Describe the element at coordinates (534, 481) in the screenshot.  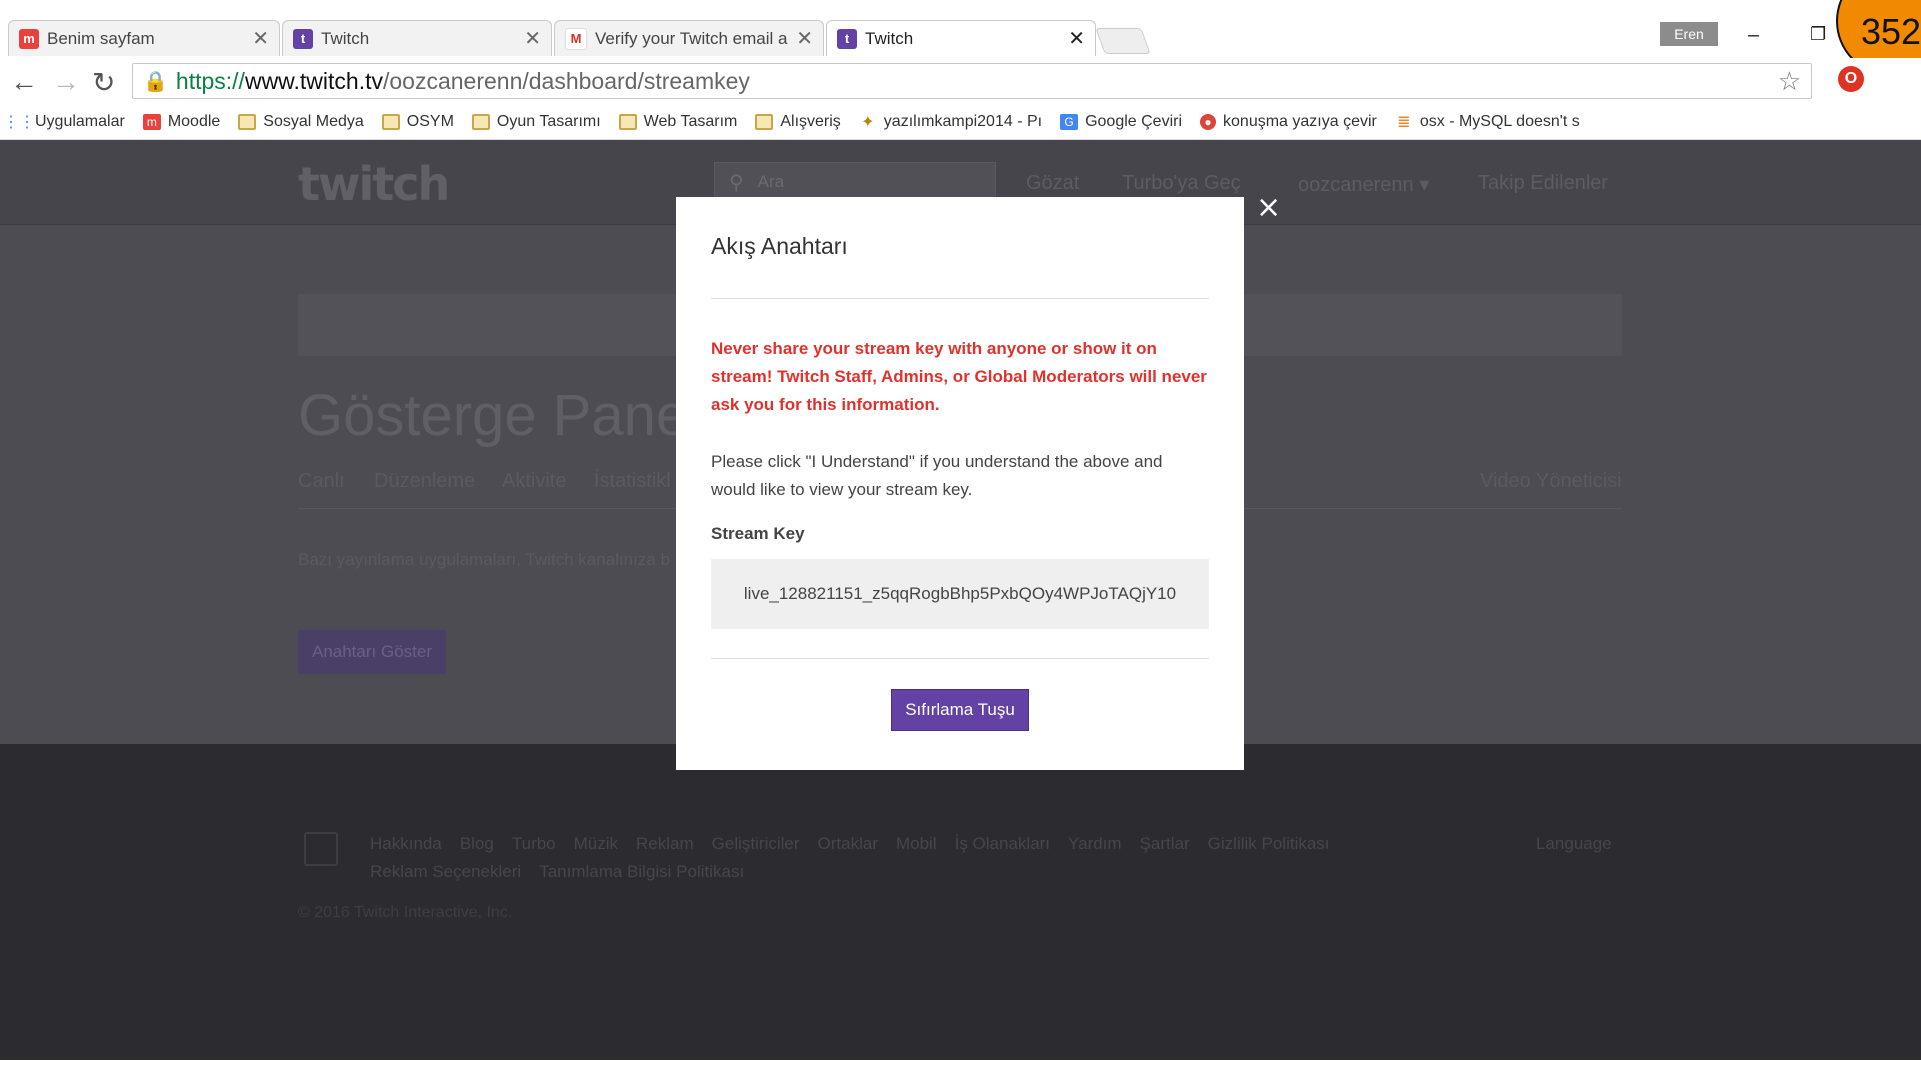
I see `tab-activity: Aktivite` at that location.